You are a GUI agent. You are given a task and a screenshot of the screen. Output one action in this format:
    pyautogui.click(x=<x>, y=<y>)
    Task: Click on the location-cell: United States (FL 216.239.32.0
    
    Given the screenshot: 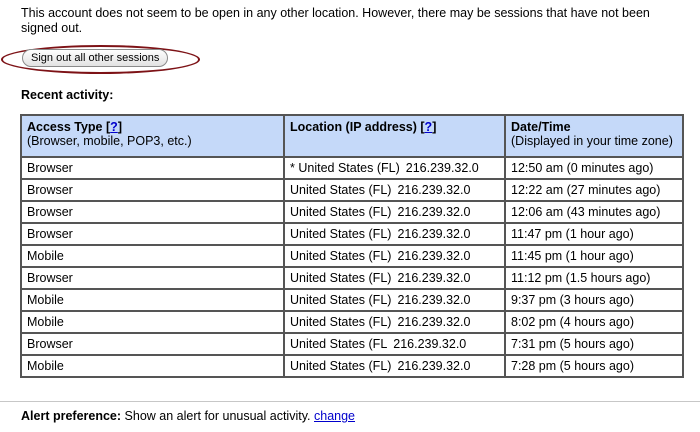 What is the action you would take?
    pyautogui.click(x=394, y=344)
    